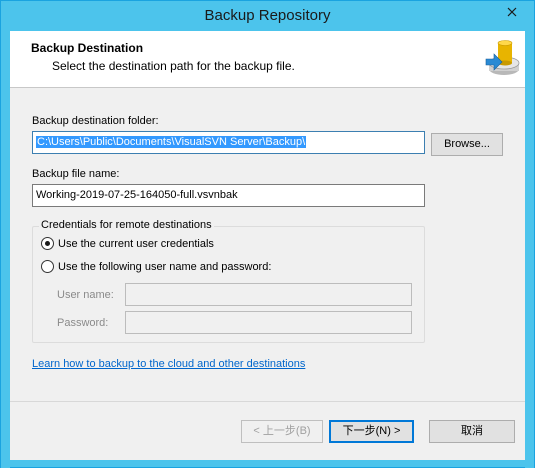  What do you see at coordinates (282, 431) in the screenshot?
I see `back-button: < 上一步(B)` at bounding box center [282, 431].